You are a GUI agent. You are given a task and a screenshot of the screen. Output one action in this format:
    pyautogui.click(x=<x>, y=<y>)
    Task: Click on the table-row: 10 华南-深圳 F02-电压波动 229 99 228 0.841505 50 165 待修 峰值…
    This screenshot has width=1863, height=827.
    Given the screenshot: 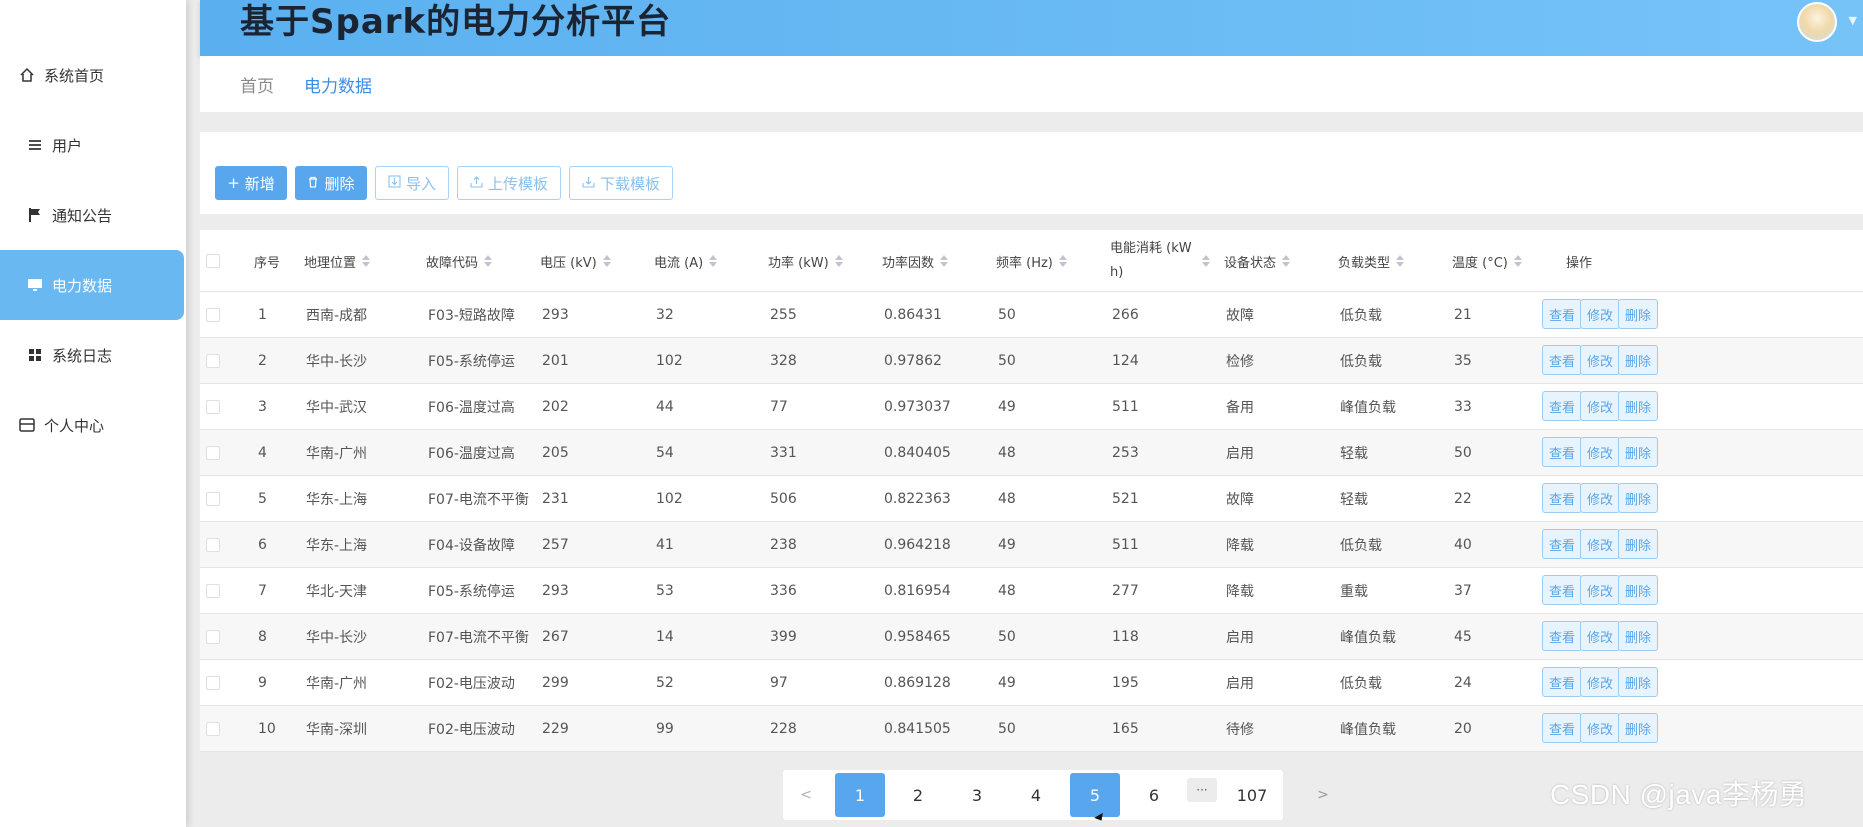 What is the action you would take?
    pyautogui.click(x=1031, y=729)
    